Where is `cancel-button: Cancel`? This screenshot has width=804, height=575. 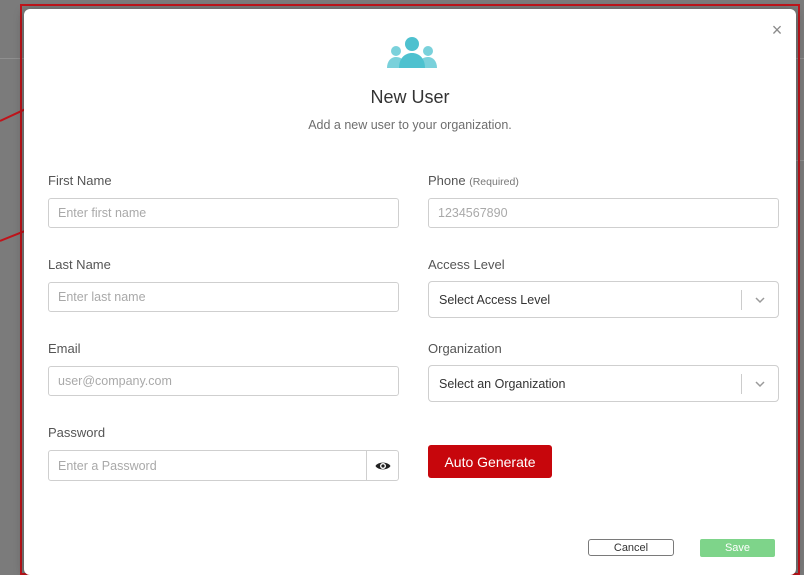
cancel-button: Cancel is located at coordinates (631, 547).